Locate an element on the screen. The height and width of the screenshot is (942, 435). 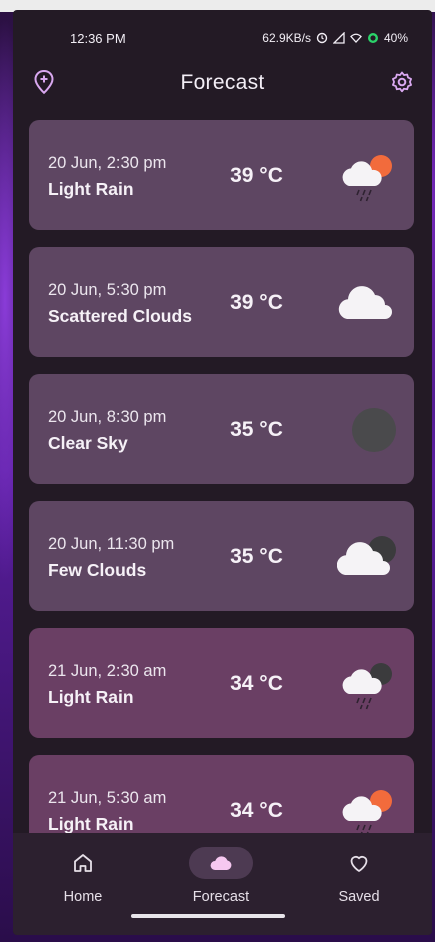
nav-home: Home is located at coordinates (83, 882).